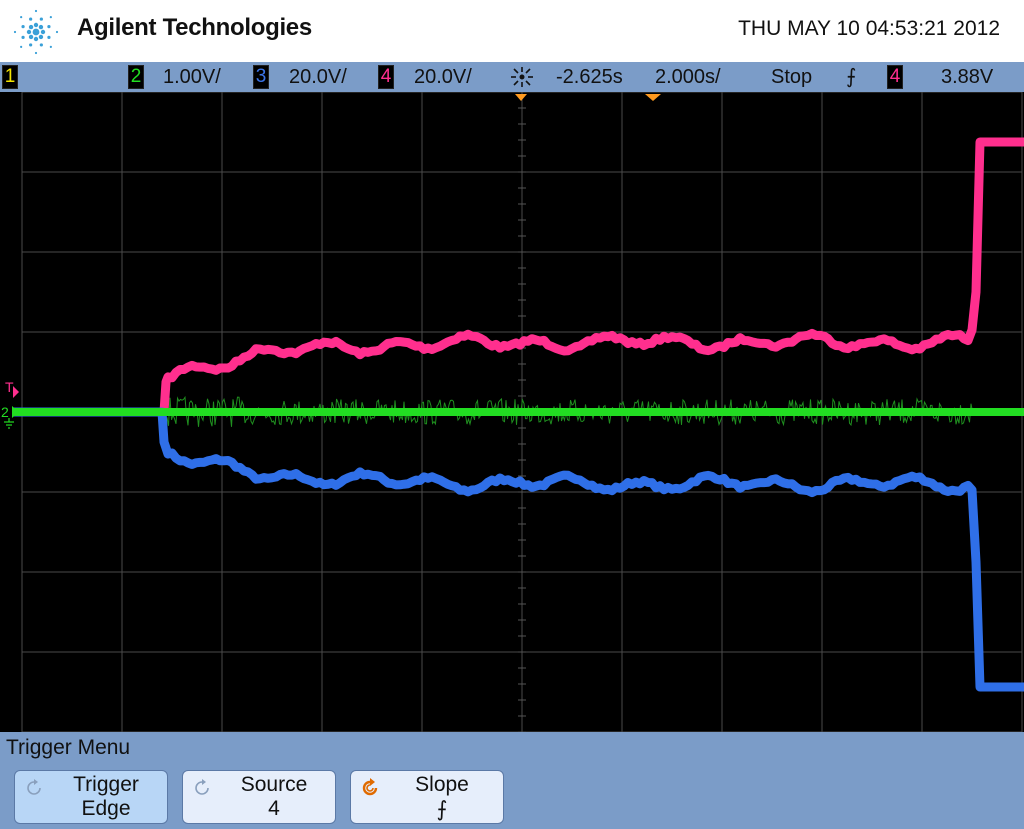 The image size is (1024, 829). What do you see at coordinates (521, 97) in the screenshot?
I see `trigger-position-marker` at bounding box center [521, 97].